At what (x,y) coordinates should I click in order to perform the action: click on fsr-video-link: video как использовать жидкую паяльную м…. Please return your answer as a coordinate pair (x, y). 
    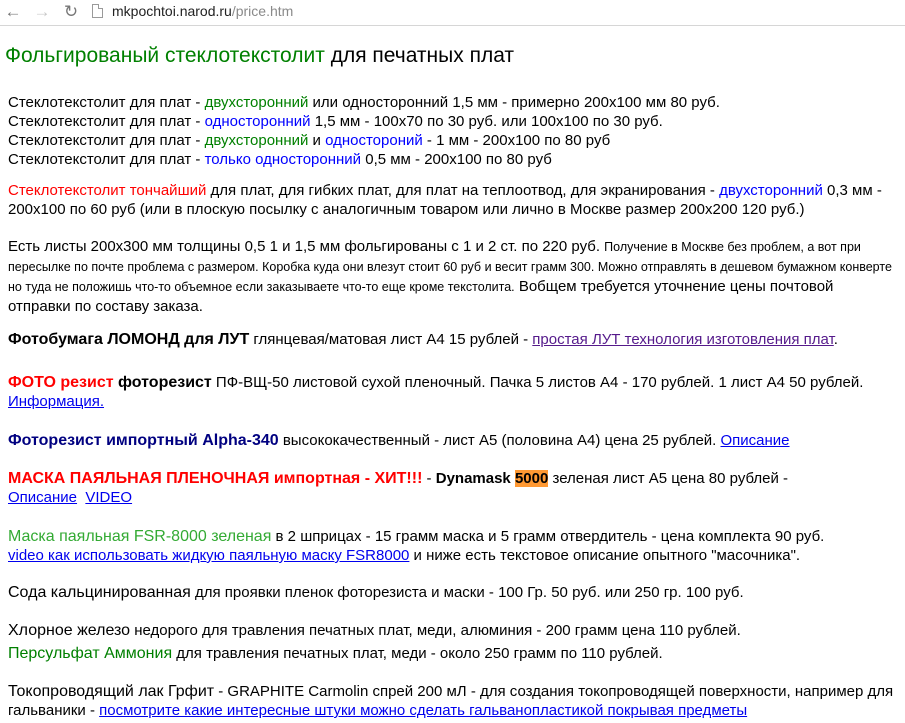
    Looking at the image, I should click on (208, 555).